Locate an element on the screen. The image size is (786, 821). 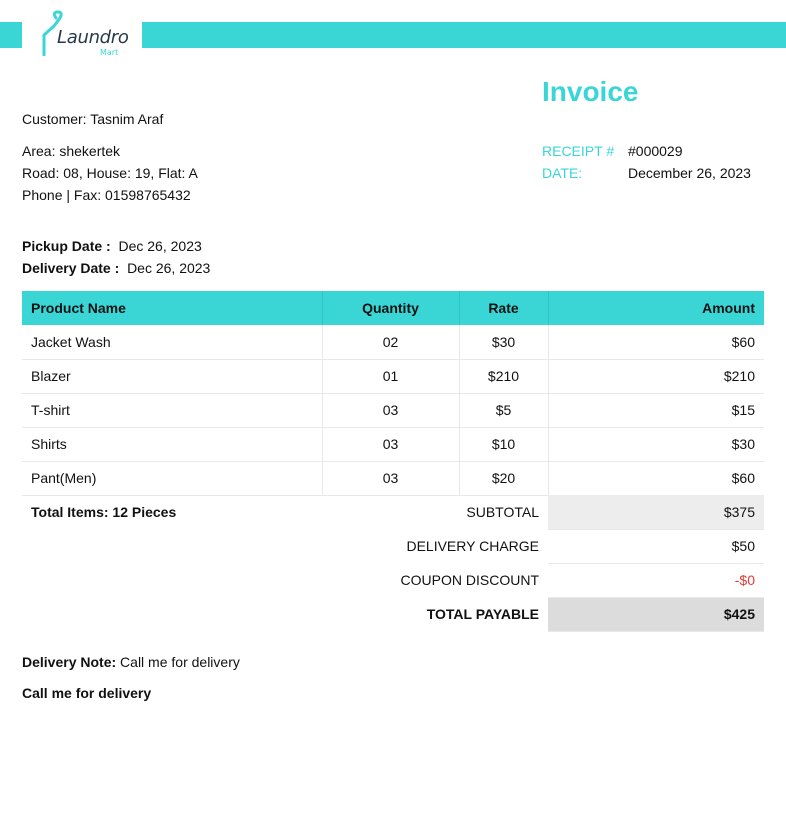
invoice-title: Invoice is located at coordinates (590, 91).